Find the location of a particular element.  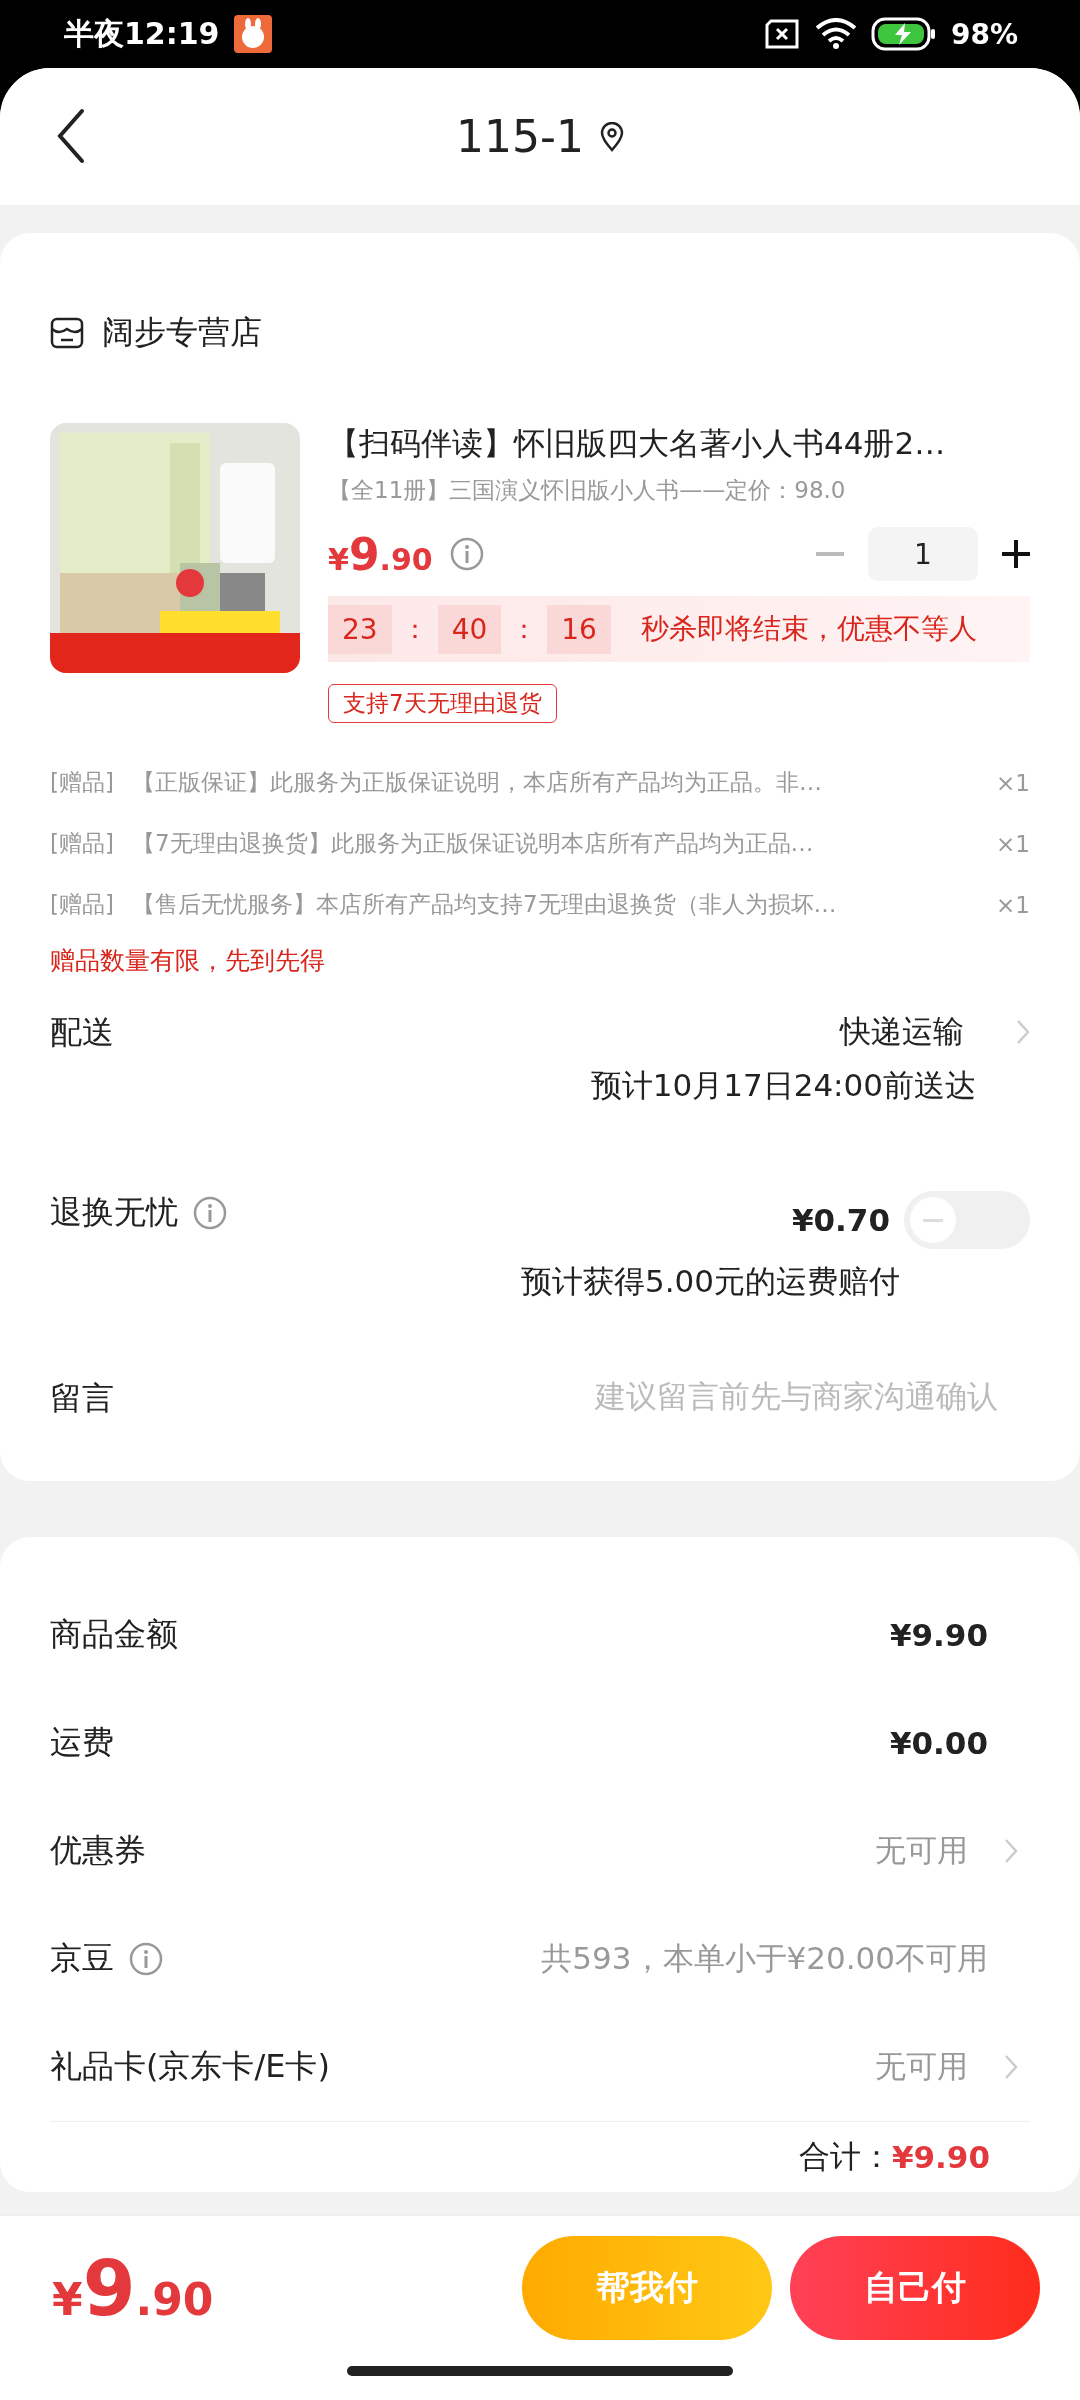

total-label: 合计： is located at coordinates (845, 2156).